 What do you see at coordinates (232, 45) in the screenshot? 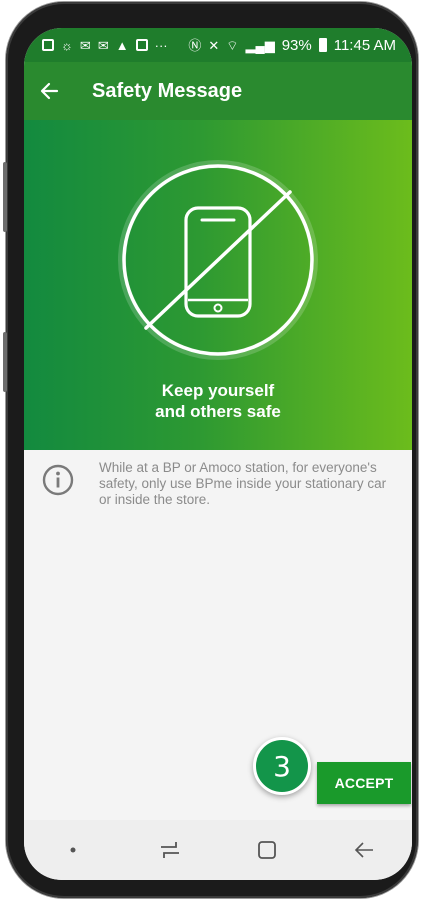
I see `wifi-icon: ⌔` at bounding box center [232, 45].